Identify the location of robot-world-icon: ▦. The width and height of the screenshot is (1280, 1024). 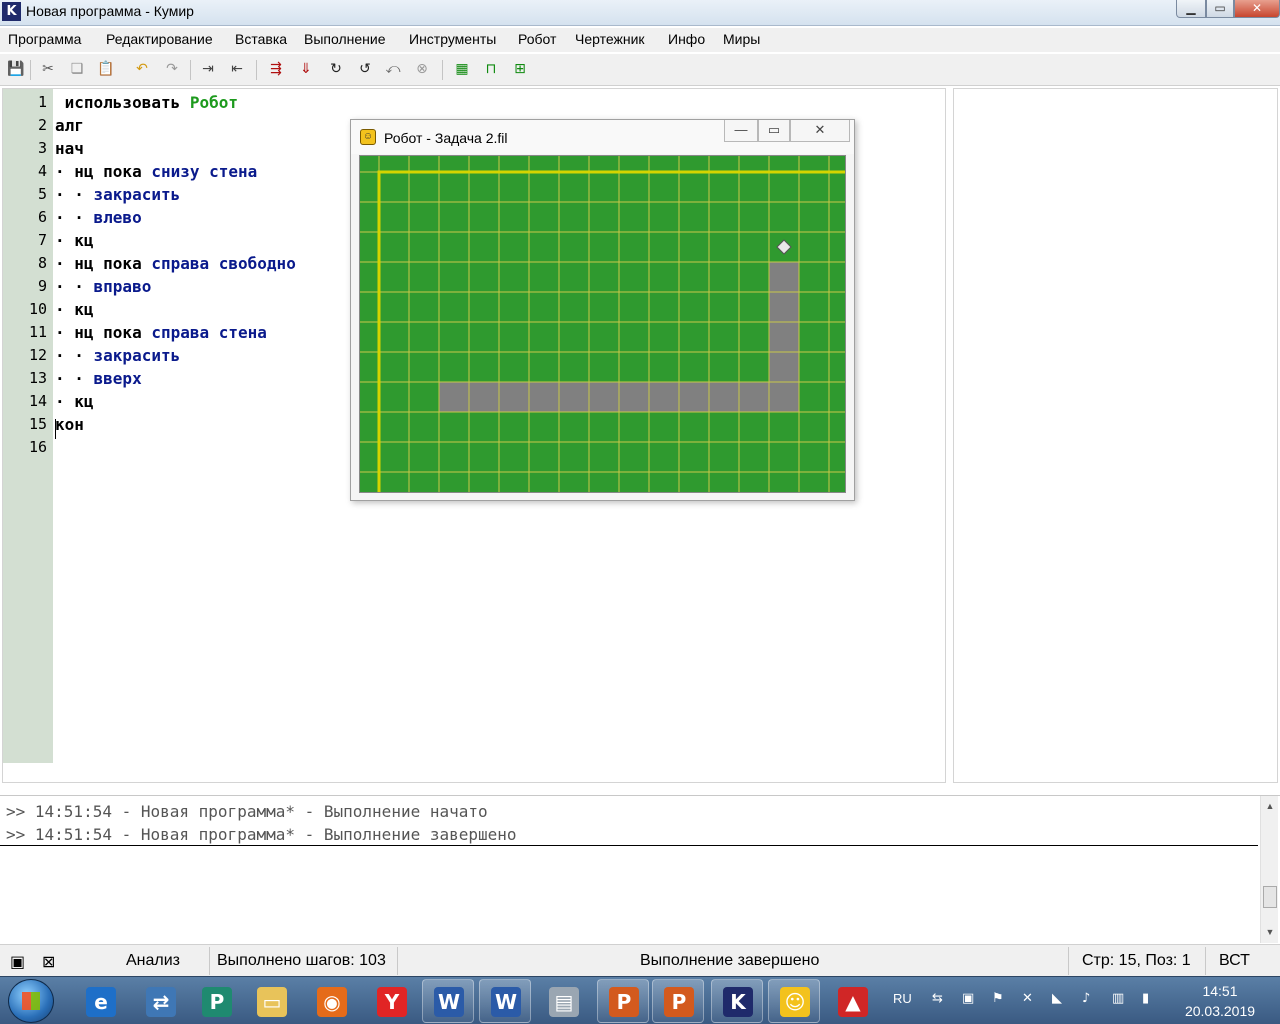
(462, 69).